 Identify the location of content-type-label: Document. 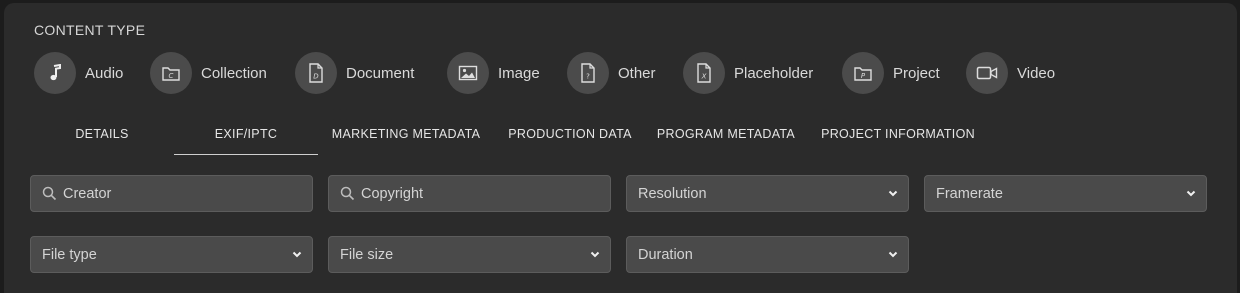
(380, 73).